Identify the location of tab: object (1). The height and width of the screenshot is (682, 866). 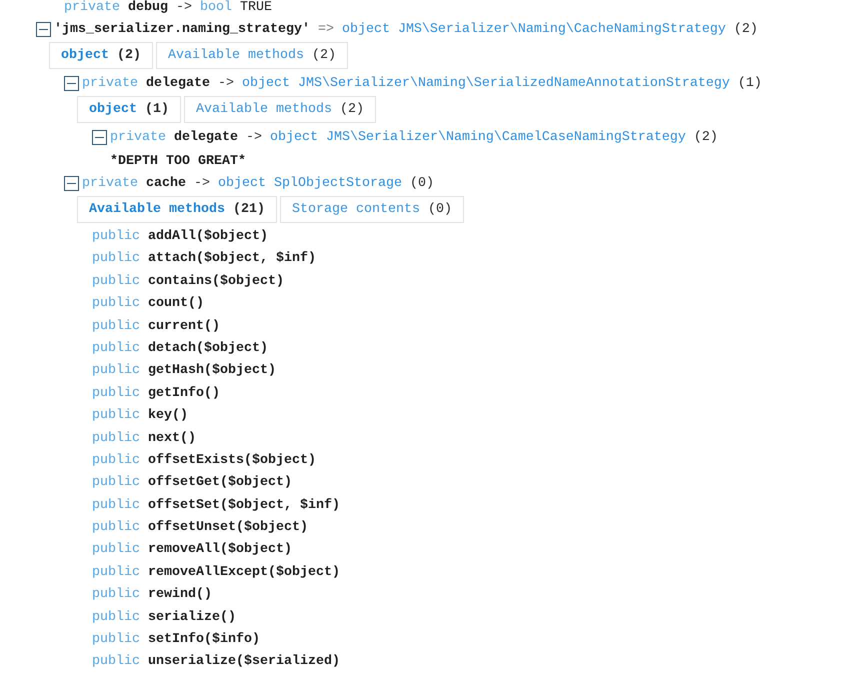
(129, 109).